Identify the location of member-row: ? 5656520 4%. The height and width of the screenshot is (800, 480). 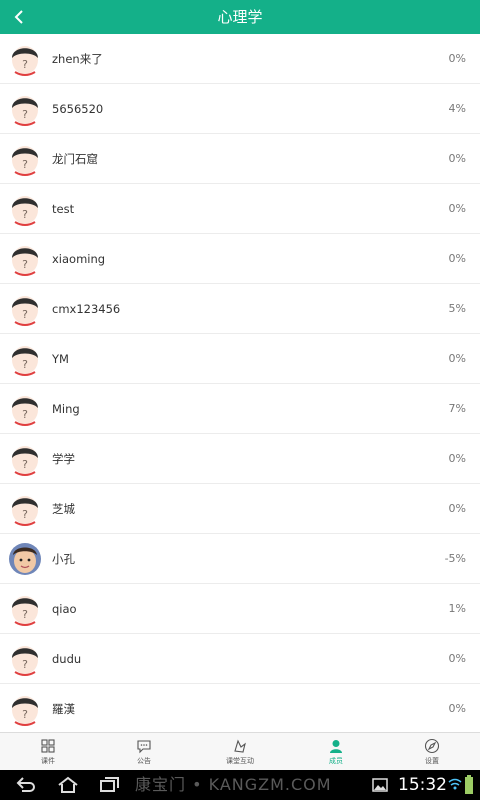
(240, 109).